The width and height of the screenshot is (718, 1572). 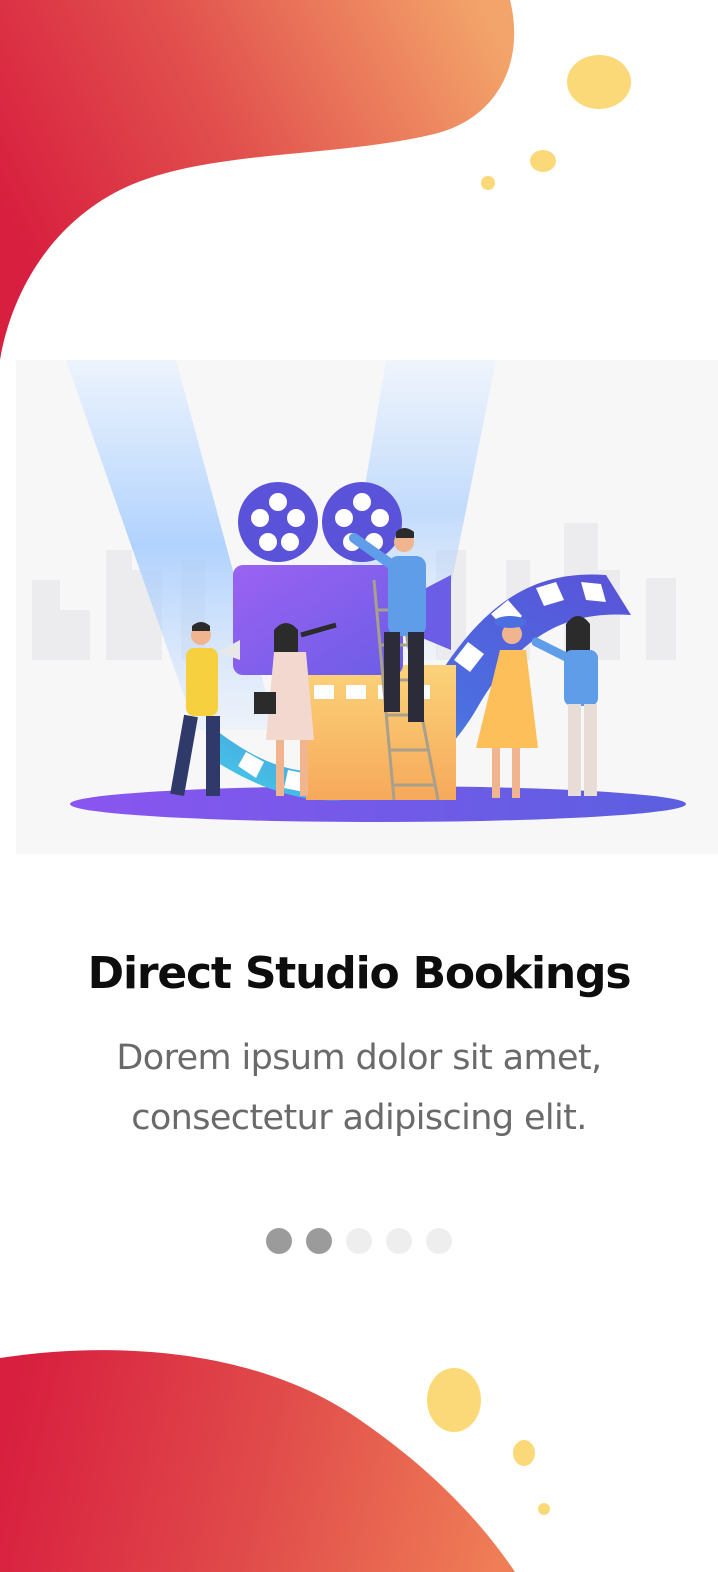 What do you see at coordinates (599, 82) in the screenshot?
I see `decor-dot-large` at bounding box center [599, 82].